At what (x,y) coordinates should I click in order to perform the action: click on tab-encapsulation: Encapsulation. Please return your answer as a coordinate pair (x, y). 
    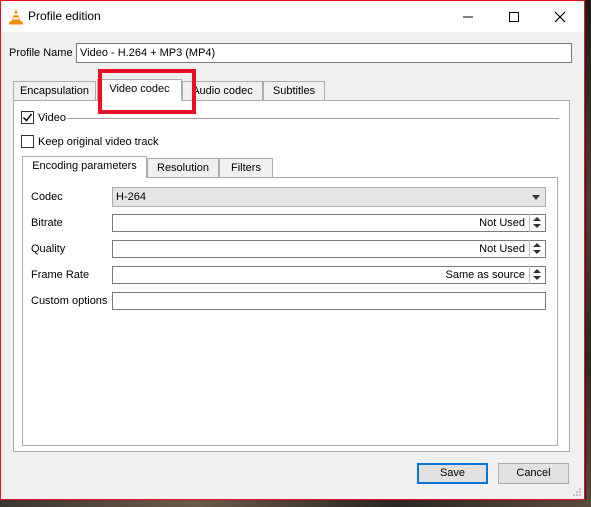
    Looking at the image, I should click on (54, 91).